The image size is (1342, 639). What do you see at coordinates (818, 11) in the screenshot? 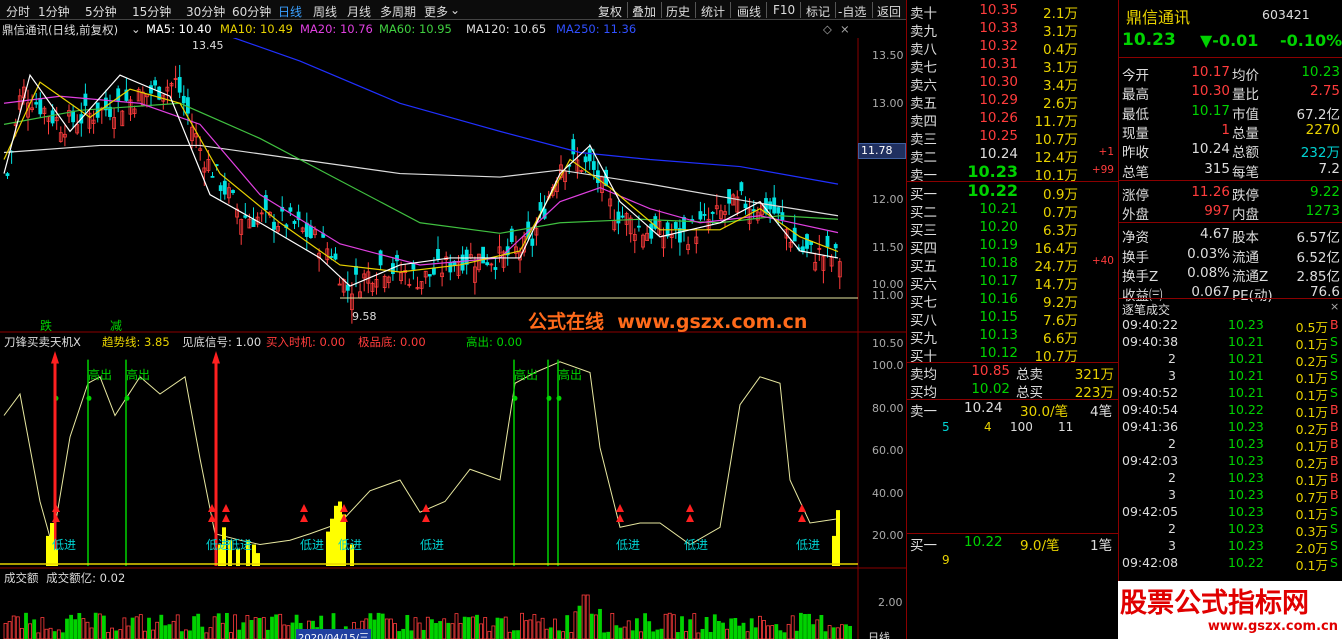
I see `mark-button: 标记` at bounding box center [818, 11].